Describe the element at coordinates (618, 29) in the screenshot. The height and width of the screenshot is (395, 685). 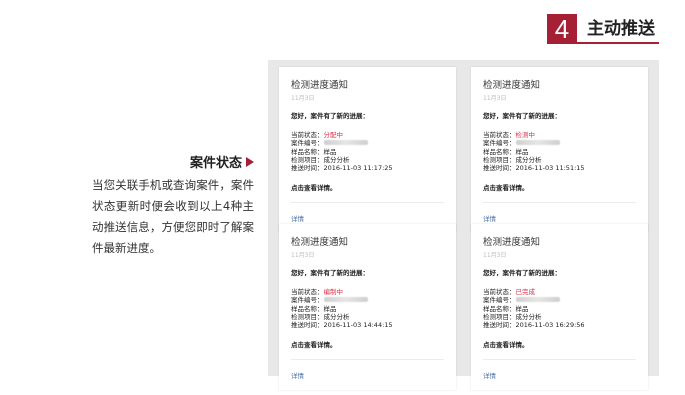
I see `section-title: 主动推送` at that location.